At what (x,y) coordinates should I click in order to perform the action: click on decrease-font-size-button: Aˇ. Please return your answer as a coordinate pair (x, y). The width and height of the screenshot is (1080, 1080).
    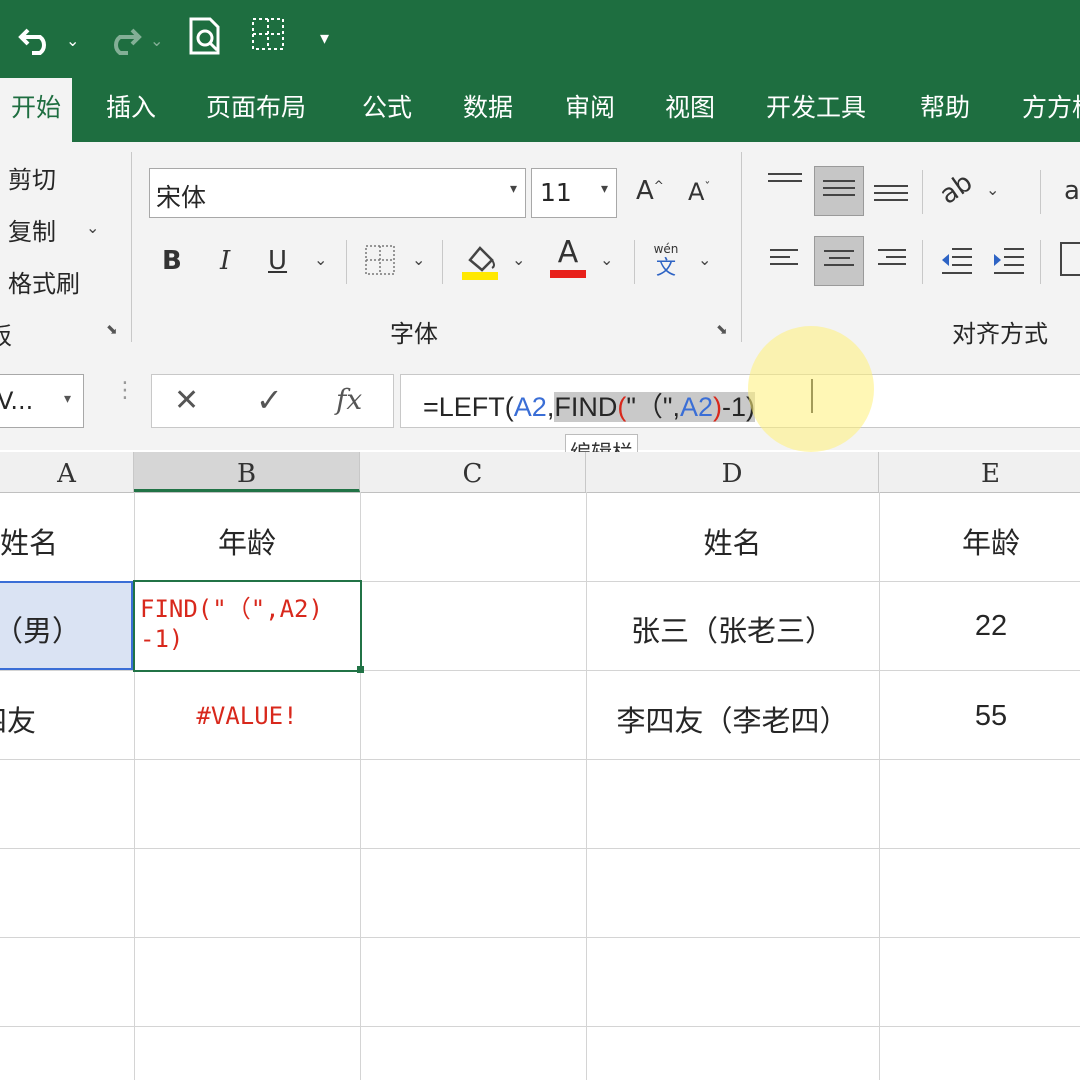
    Looking at the image, I should click on (699, 192).